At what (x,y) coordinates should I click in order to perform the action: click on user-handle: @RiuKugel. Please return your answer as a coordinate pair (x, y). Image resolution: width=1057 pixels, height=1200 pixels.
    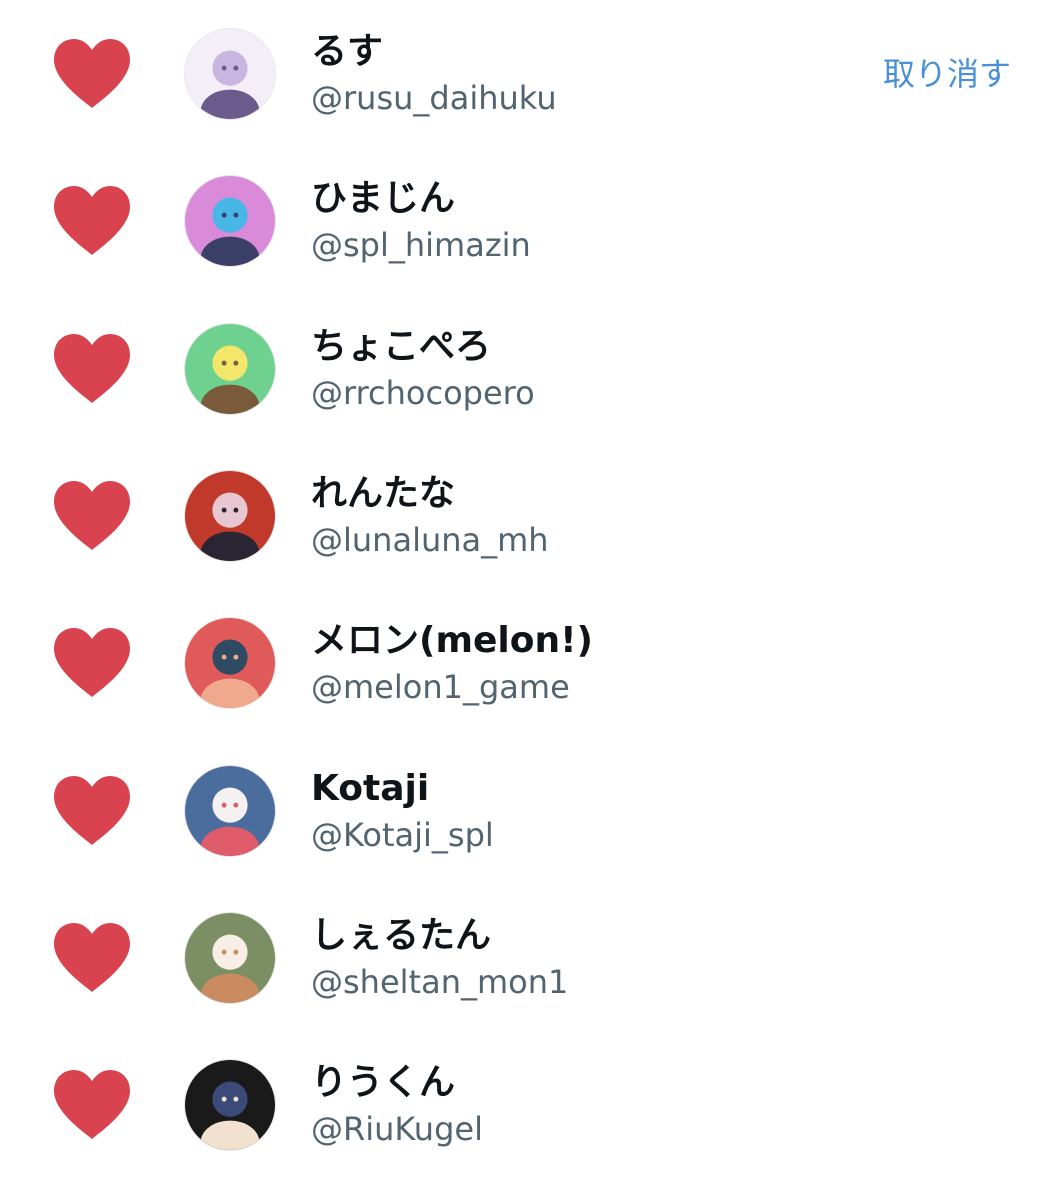
    Looking at the image, I should click on (397, 1129).